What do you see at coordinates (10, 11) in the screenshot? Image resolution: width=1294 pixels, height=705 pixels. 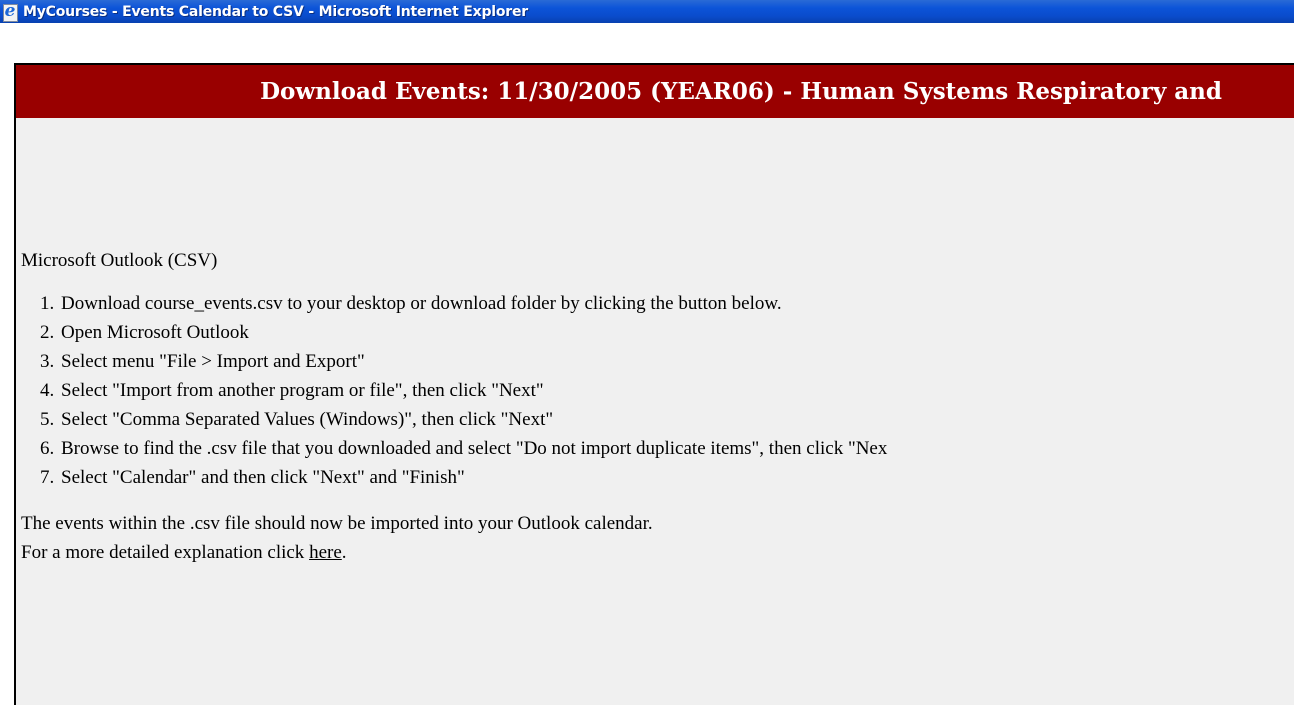 I see `internet-explorer-icon: e` at bounding box center [10, 11].